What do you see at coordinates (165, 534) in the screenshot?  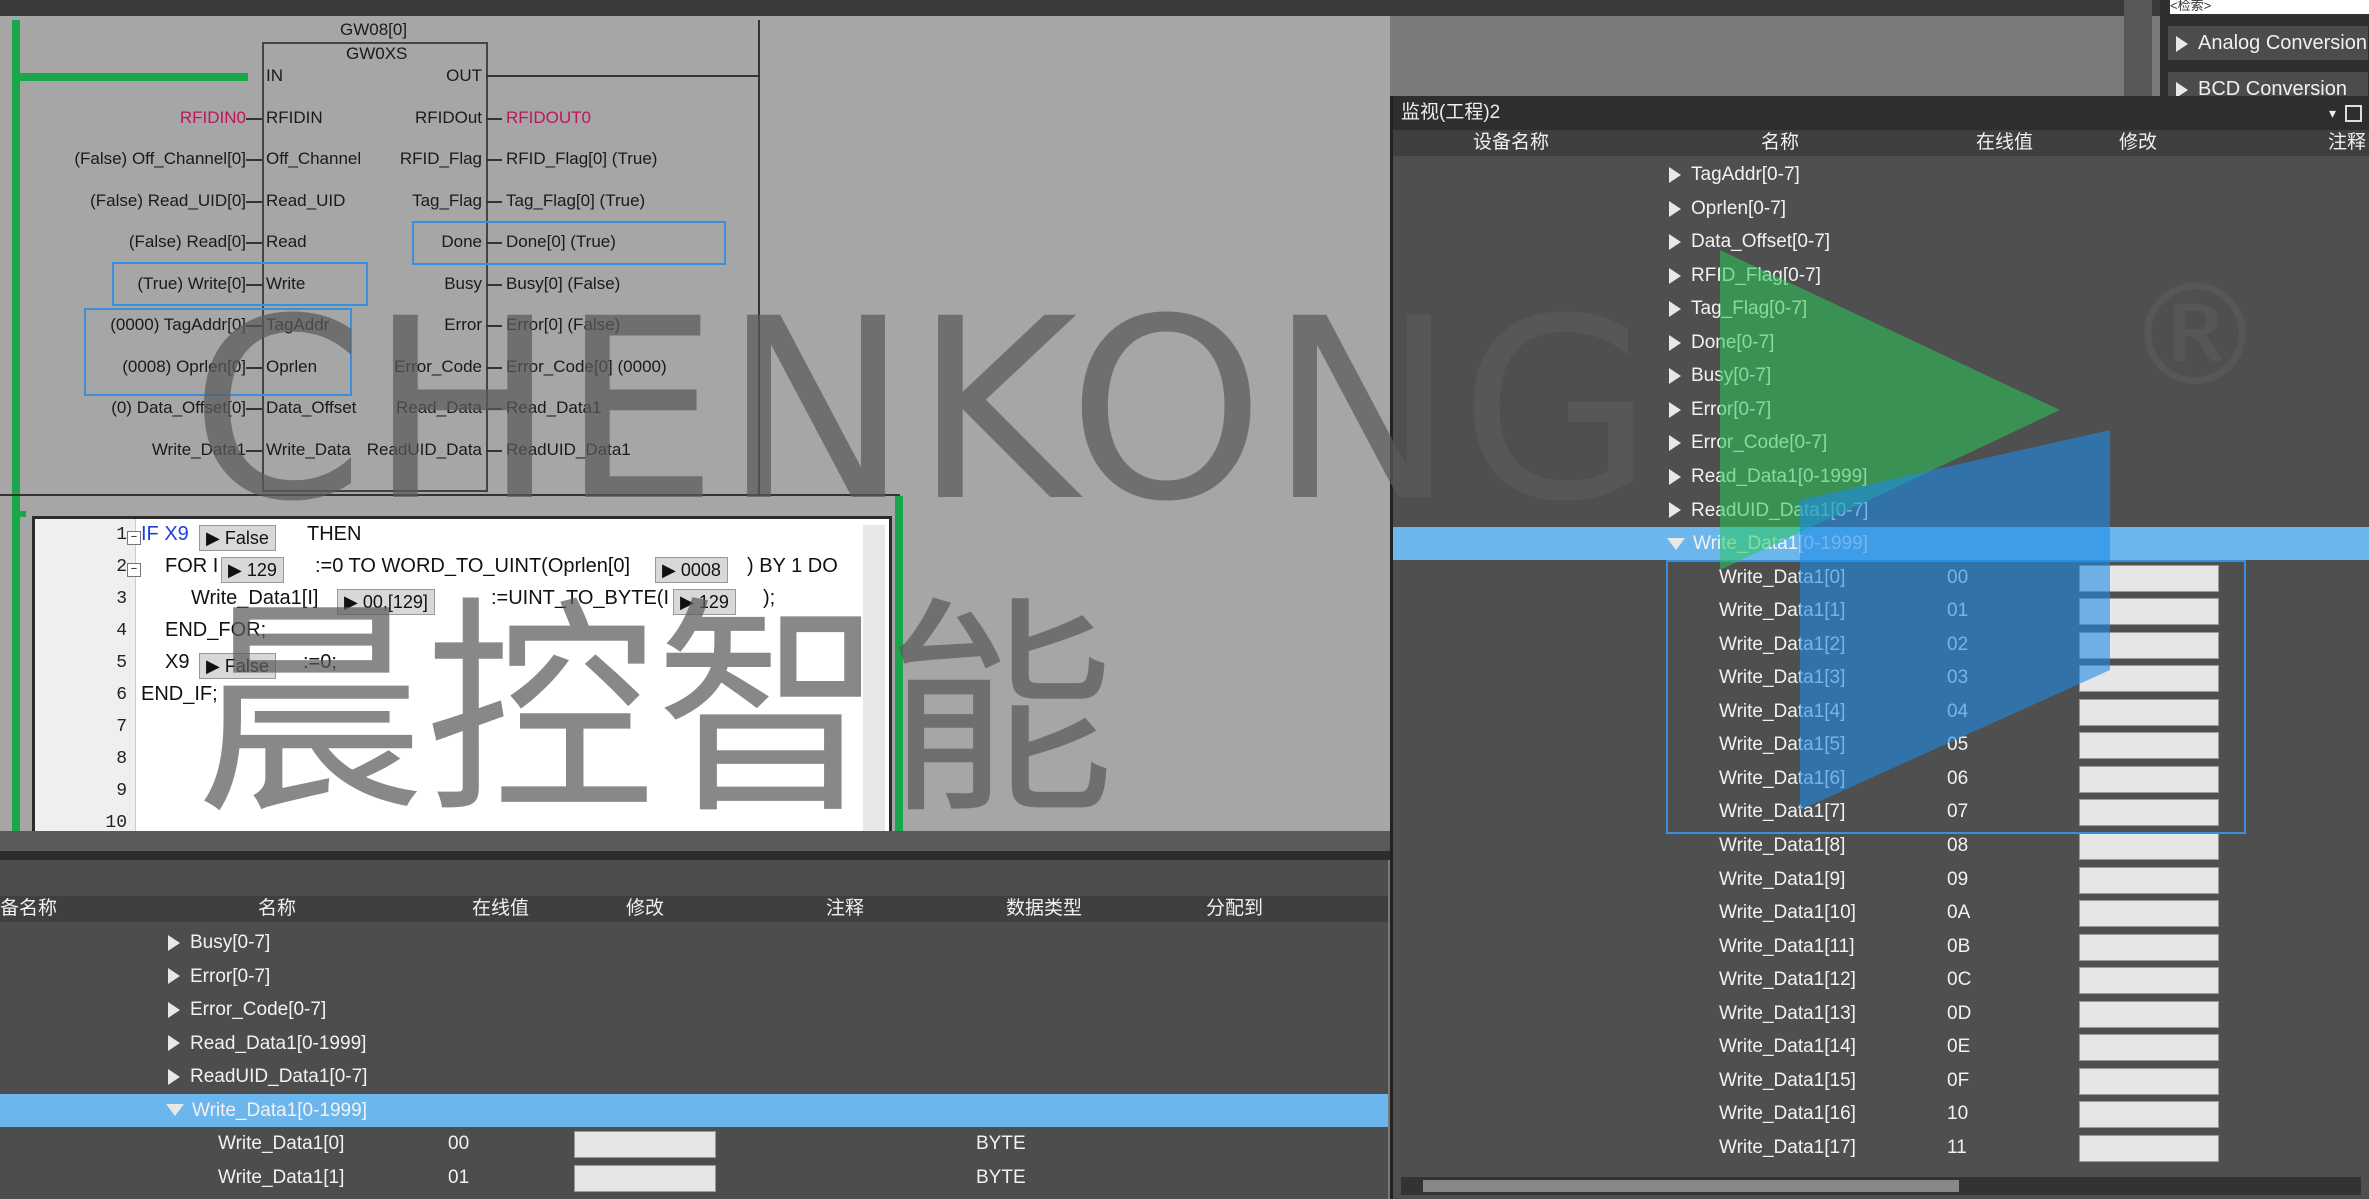 I see `code-if: IF X9` at bounding box center [165, 534].